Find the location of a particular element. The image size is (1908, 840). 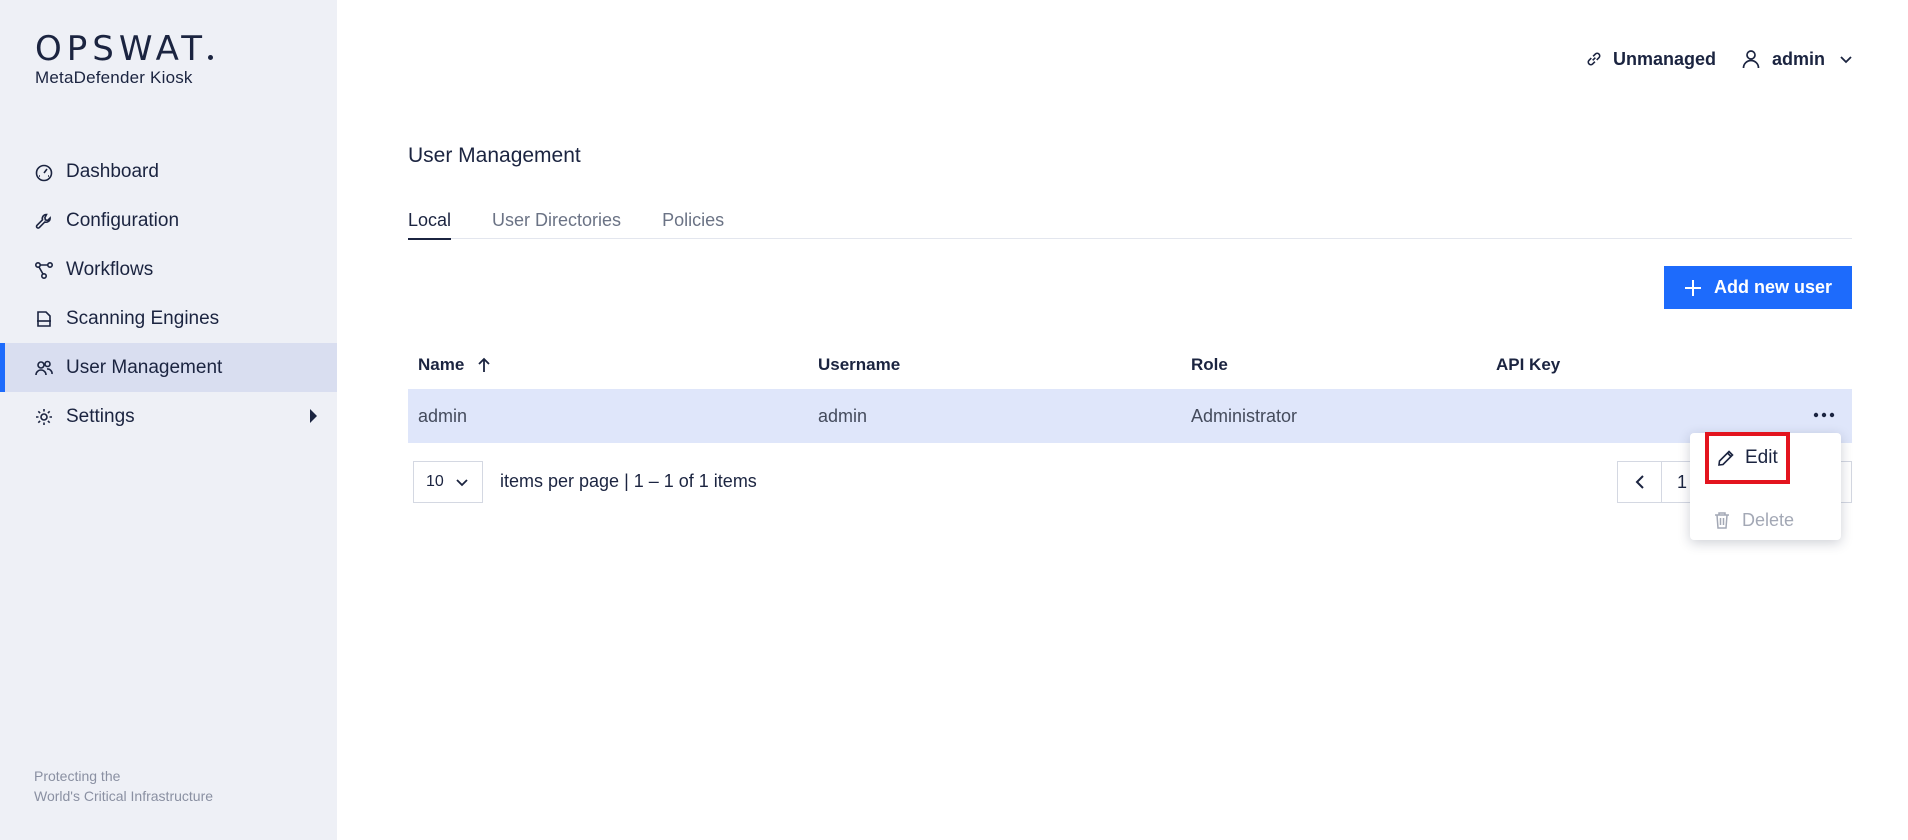

add-new-user-button: Add new user is located at coordinates (1758, 287).